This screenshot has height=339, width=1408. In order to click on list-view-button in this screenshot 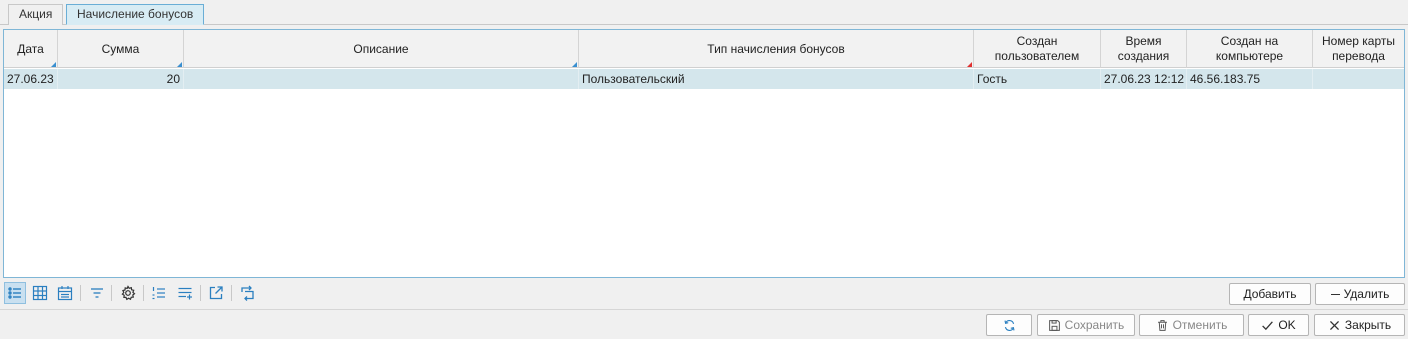, I will do `click(15, 293)`.